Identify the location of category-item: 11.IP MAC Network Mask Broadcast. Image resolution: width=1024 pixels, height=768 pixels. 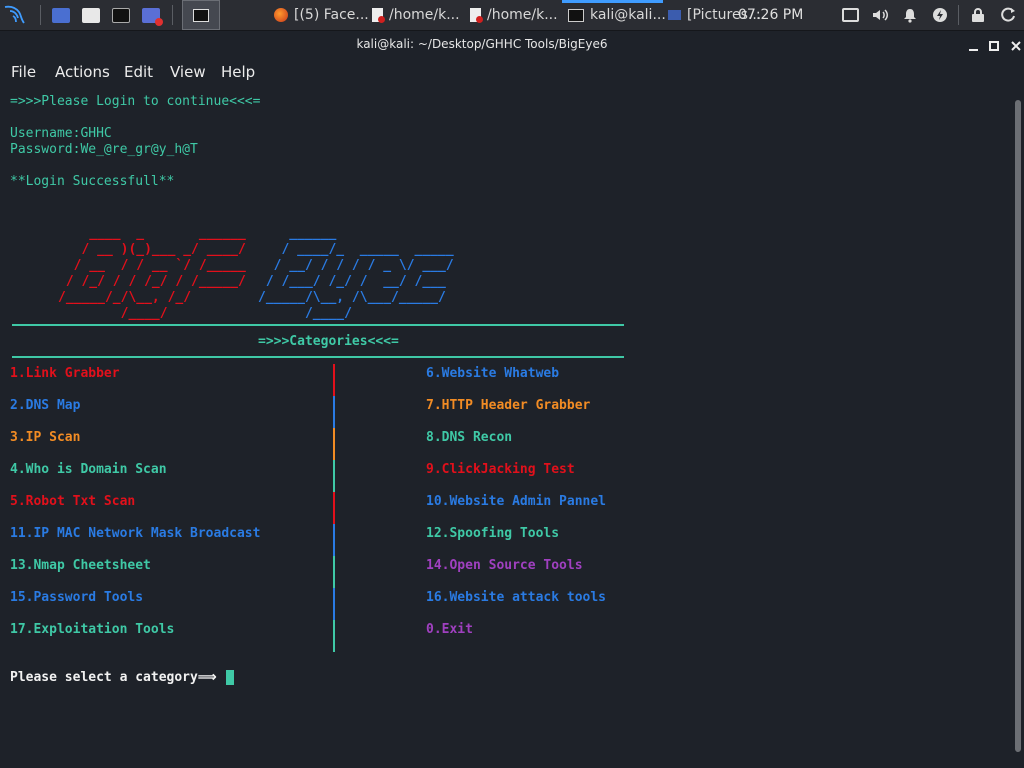
(135, 533).